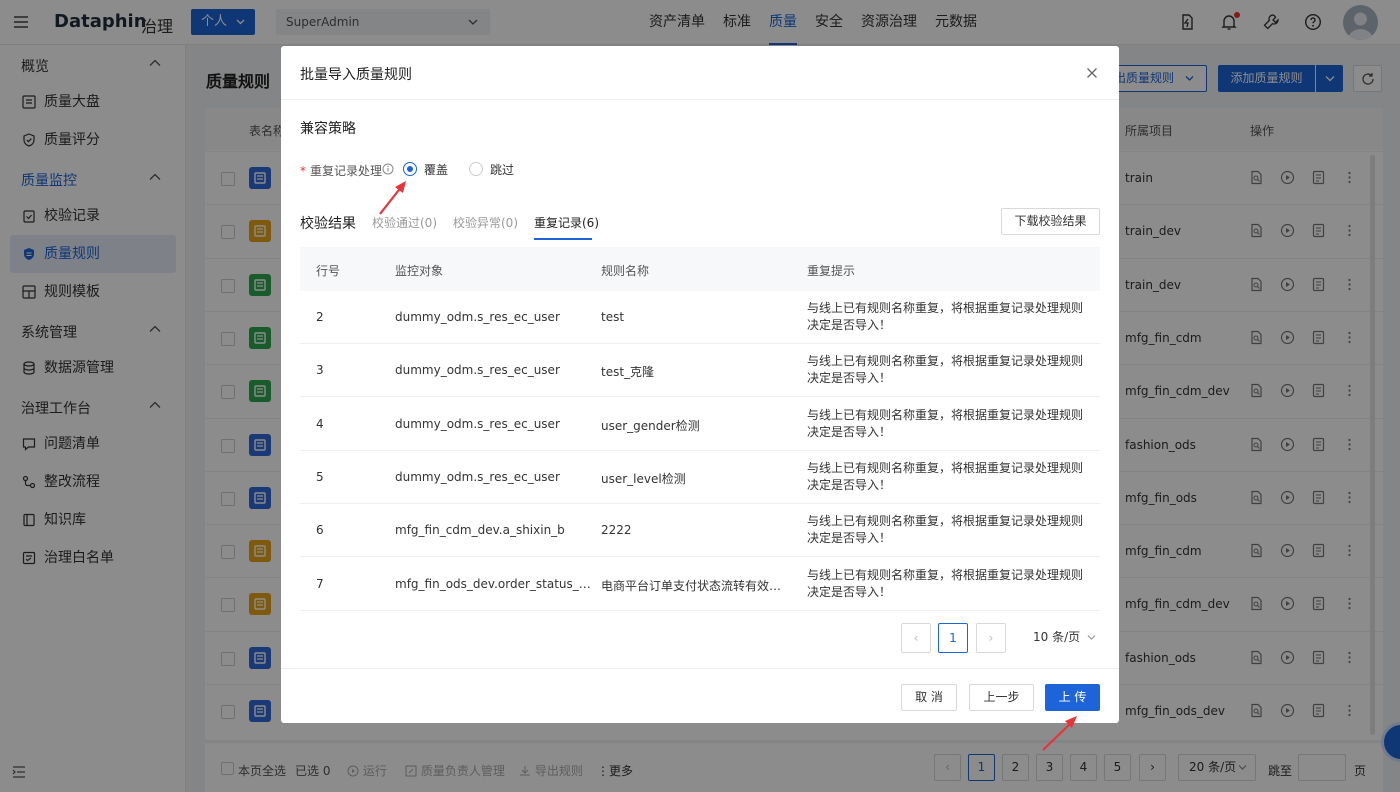 The image size is (1400, 792). I want to click on row-no-cell: 7, so click(320, 583).